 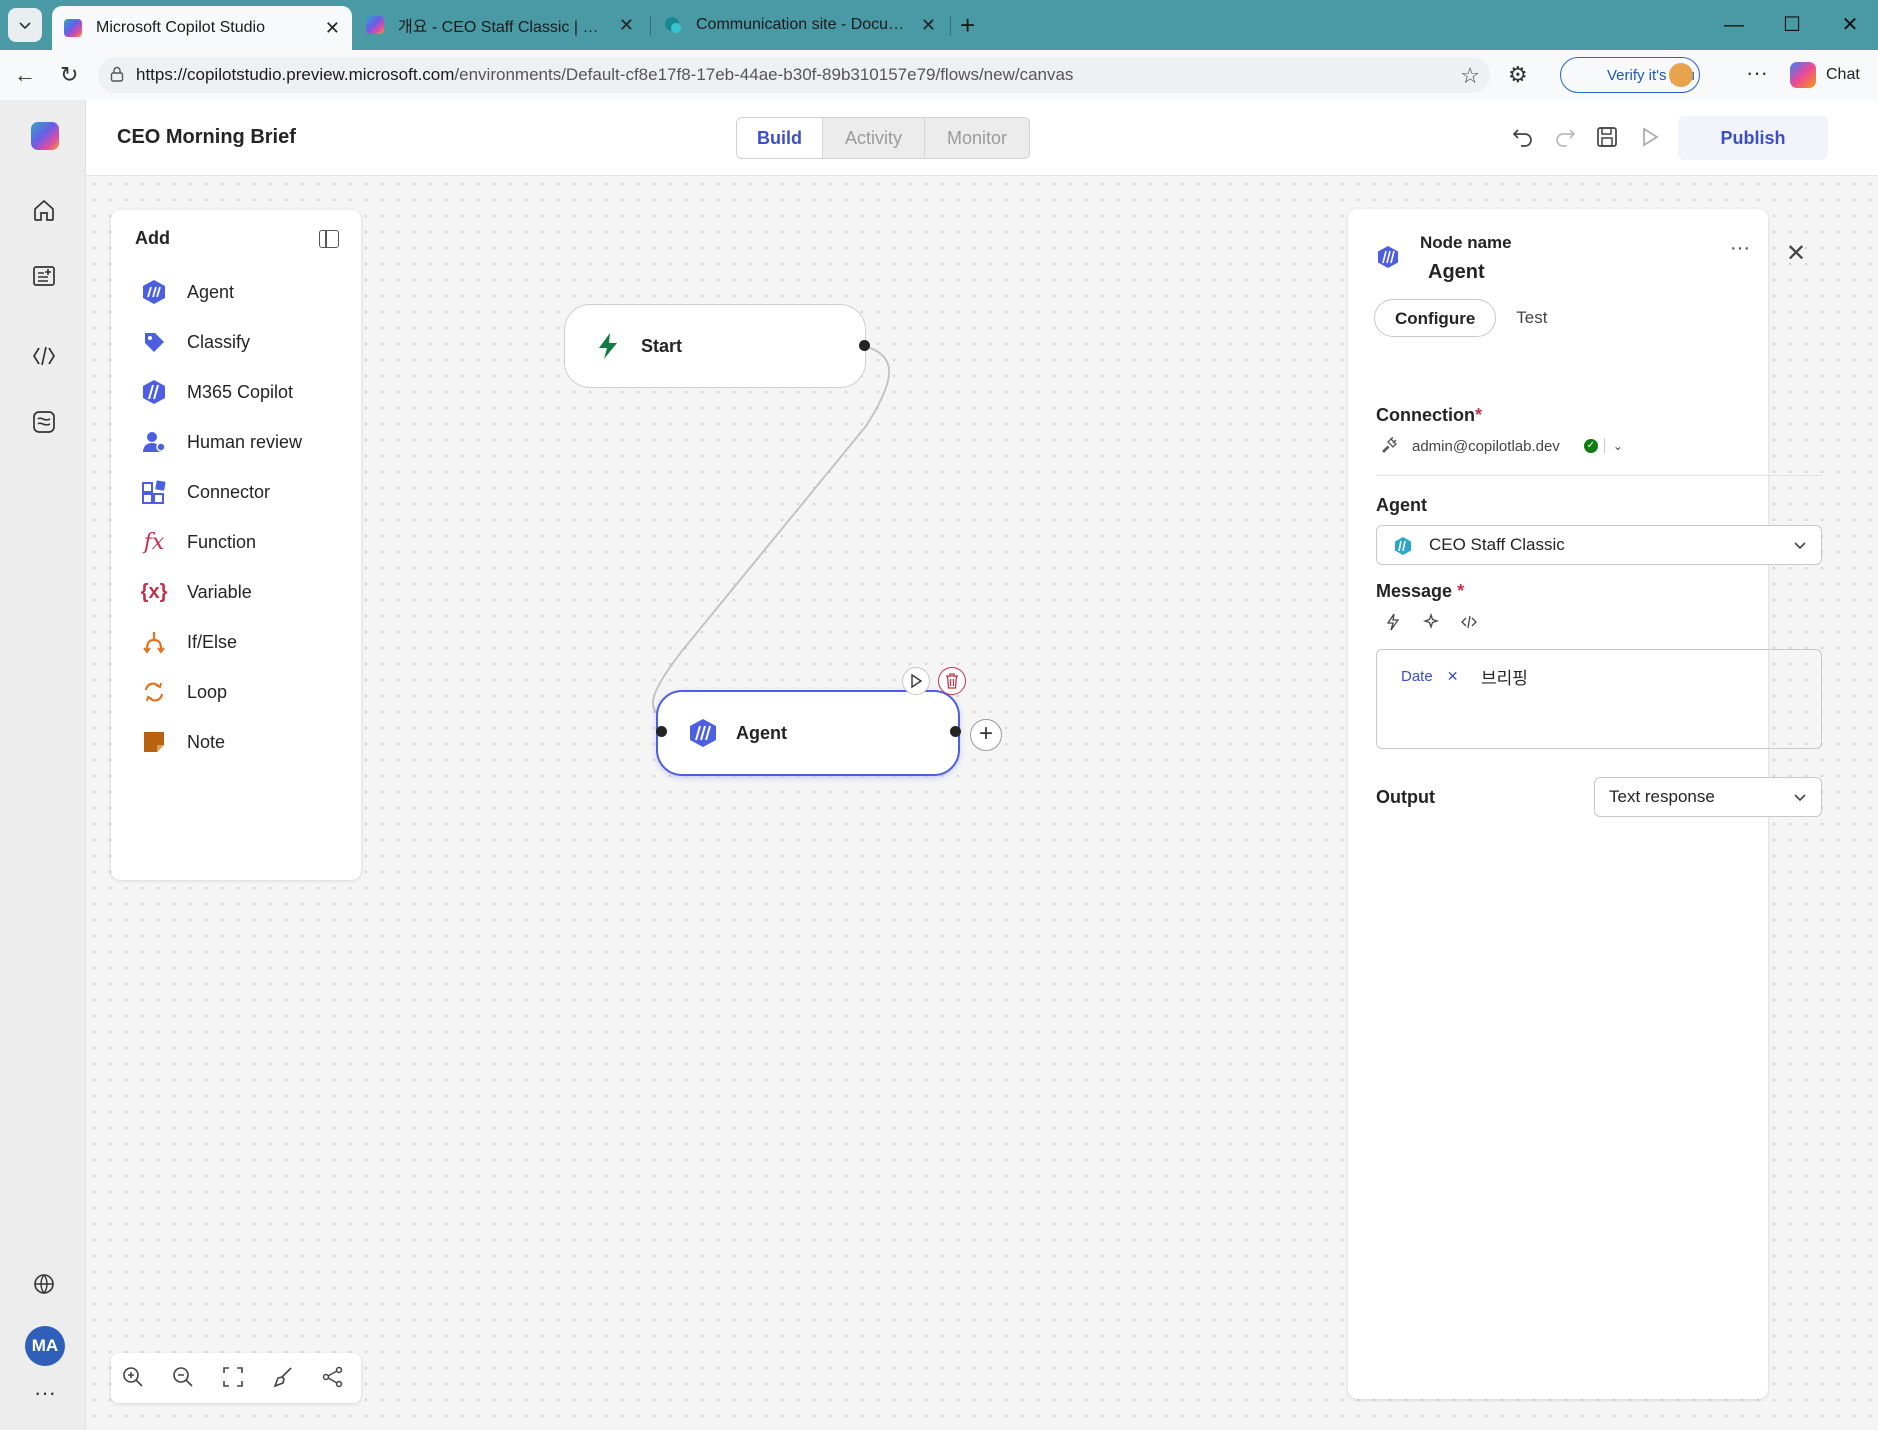 What do you see at coordinates (154, 742) in the screenshot?
I see `note-icon` at bounding box center [154, 742].